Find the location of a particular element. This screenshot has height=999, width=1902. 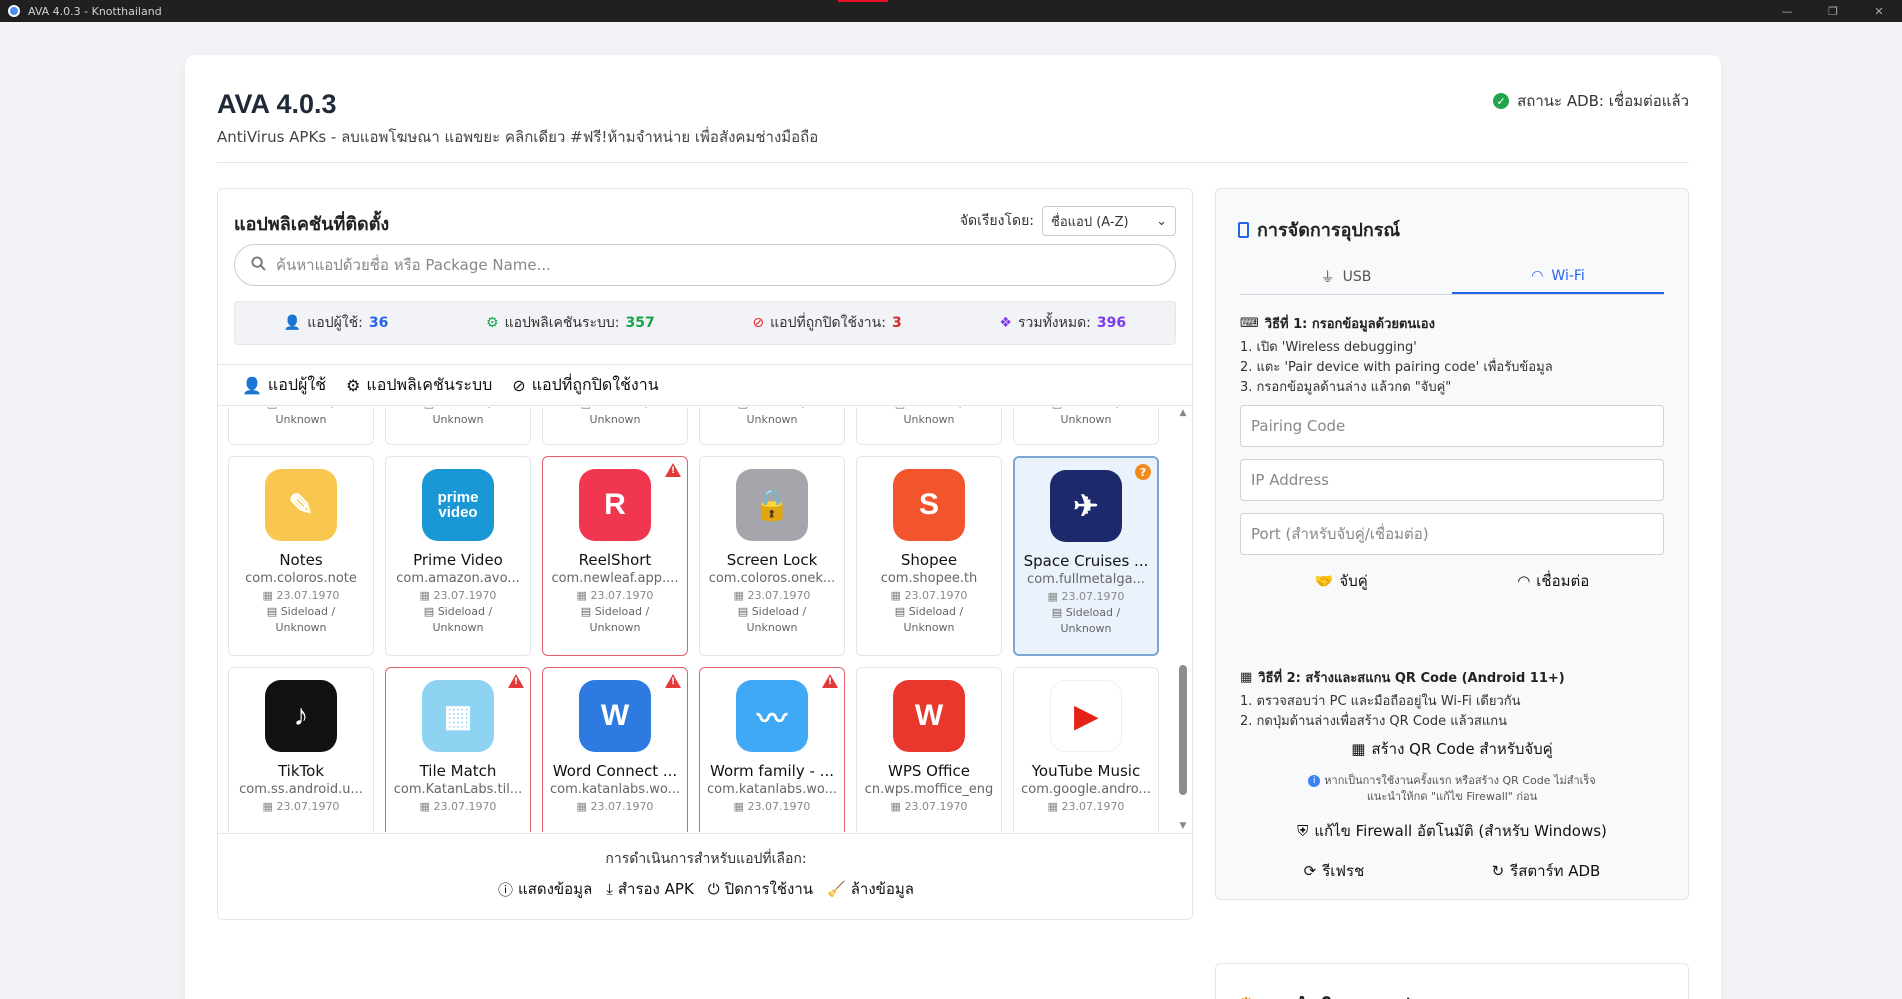

close-button: ✕ is located at coordinates (1879, 11).